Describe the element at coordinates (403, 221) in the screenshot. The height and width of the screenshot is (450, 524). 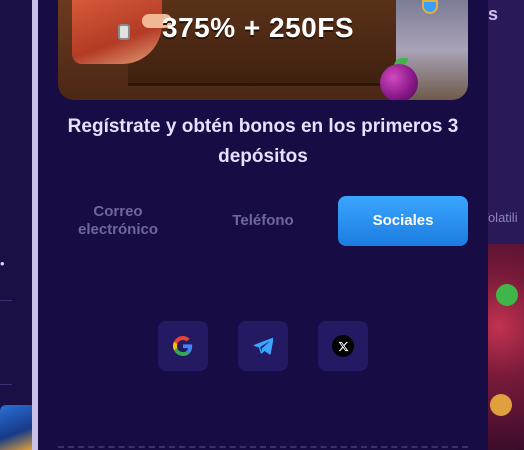
I see `tab-social: Sociales` at that location.